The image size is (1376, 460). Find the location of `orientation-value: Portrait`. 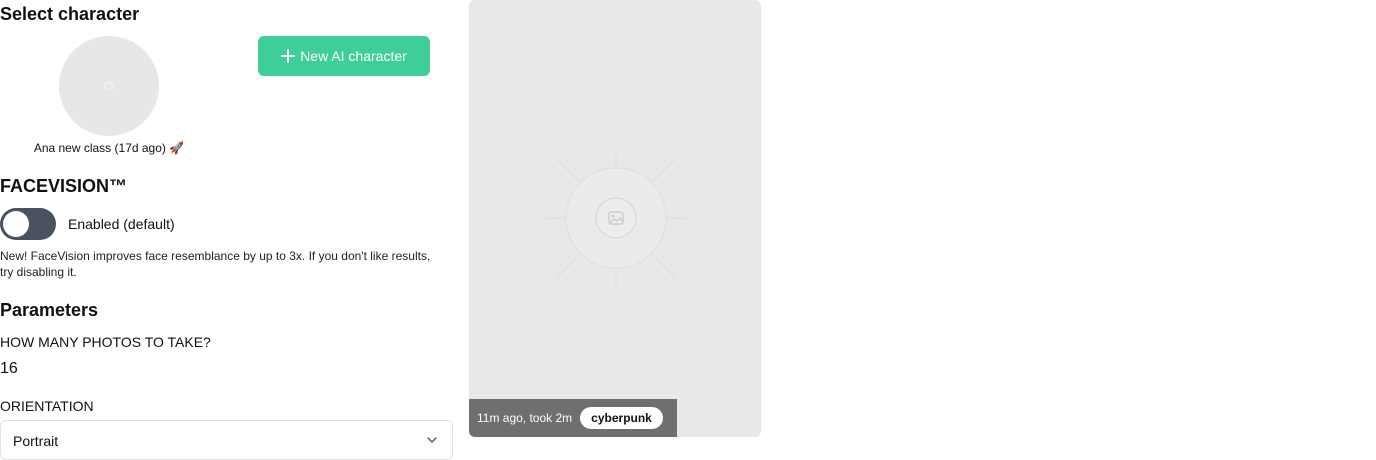

orientation-value: Portrait is located at coordinates (36, 441).